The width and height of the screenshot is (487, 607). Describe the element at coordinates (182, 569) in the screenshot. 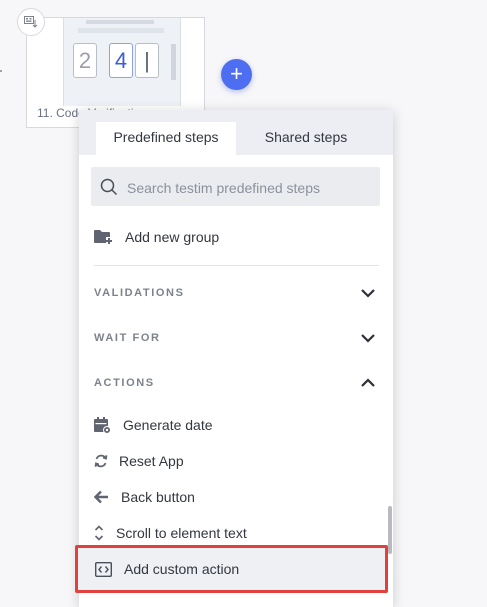

I see `action-label: Add custom action` at that location.